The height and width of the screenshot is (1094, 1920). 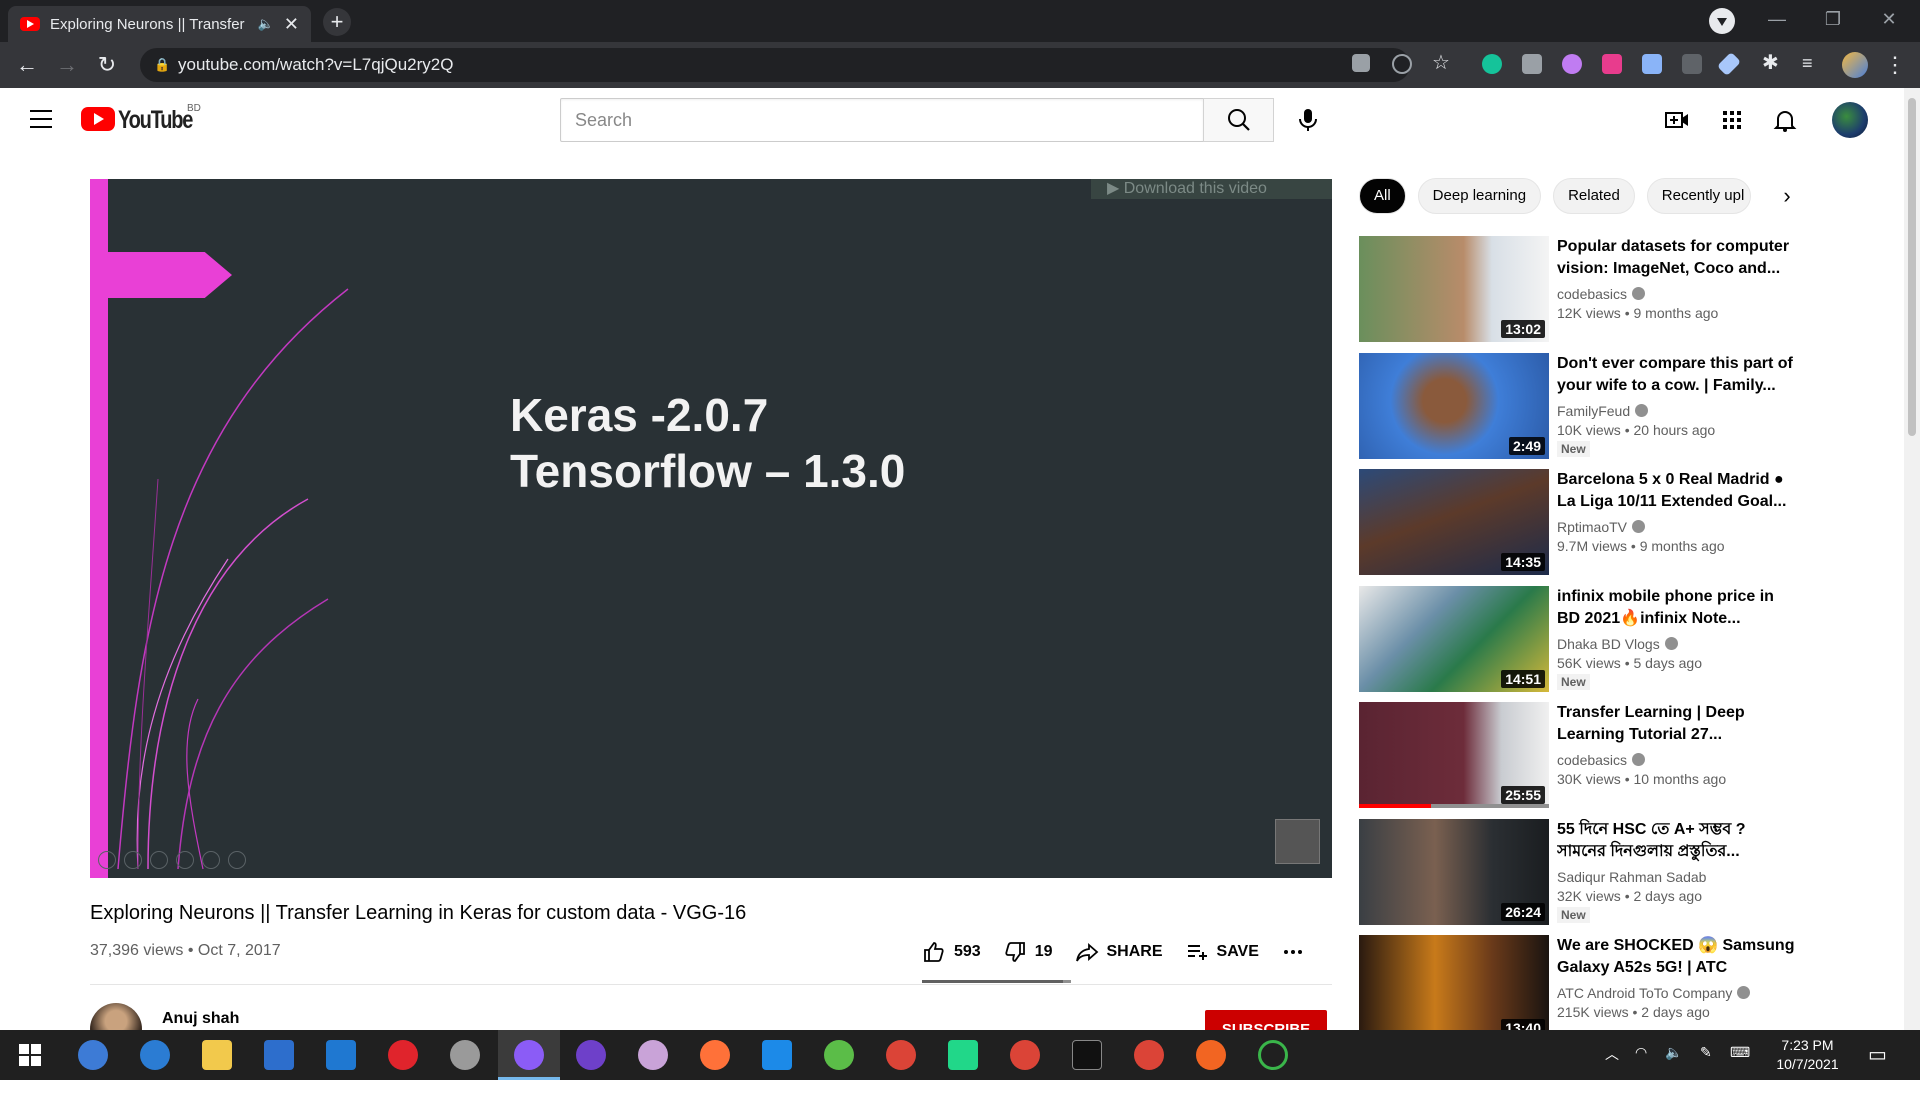 I want to click on postman-icon, so click(x=1211, y=1055).